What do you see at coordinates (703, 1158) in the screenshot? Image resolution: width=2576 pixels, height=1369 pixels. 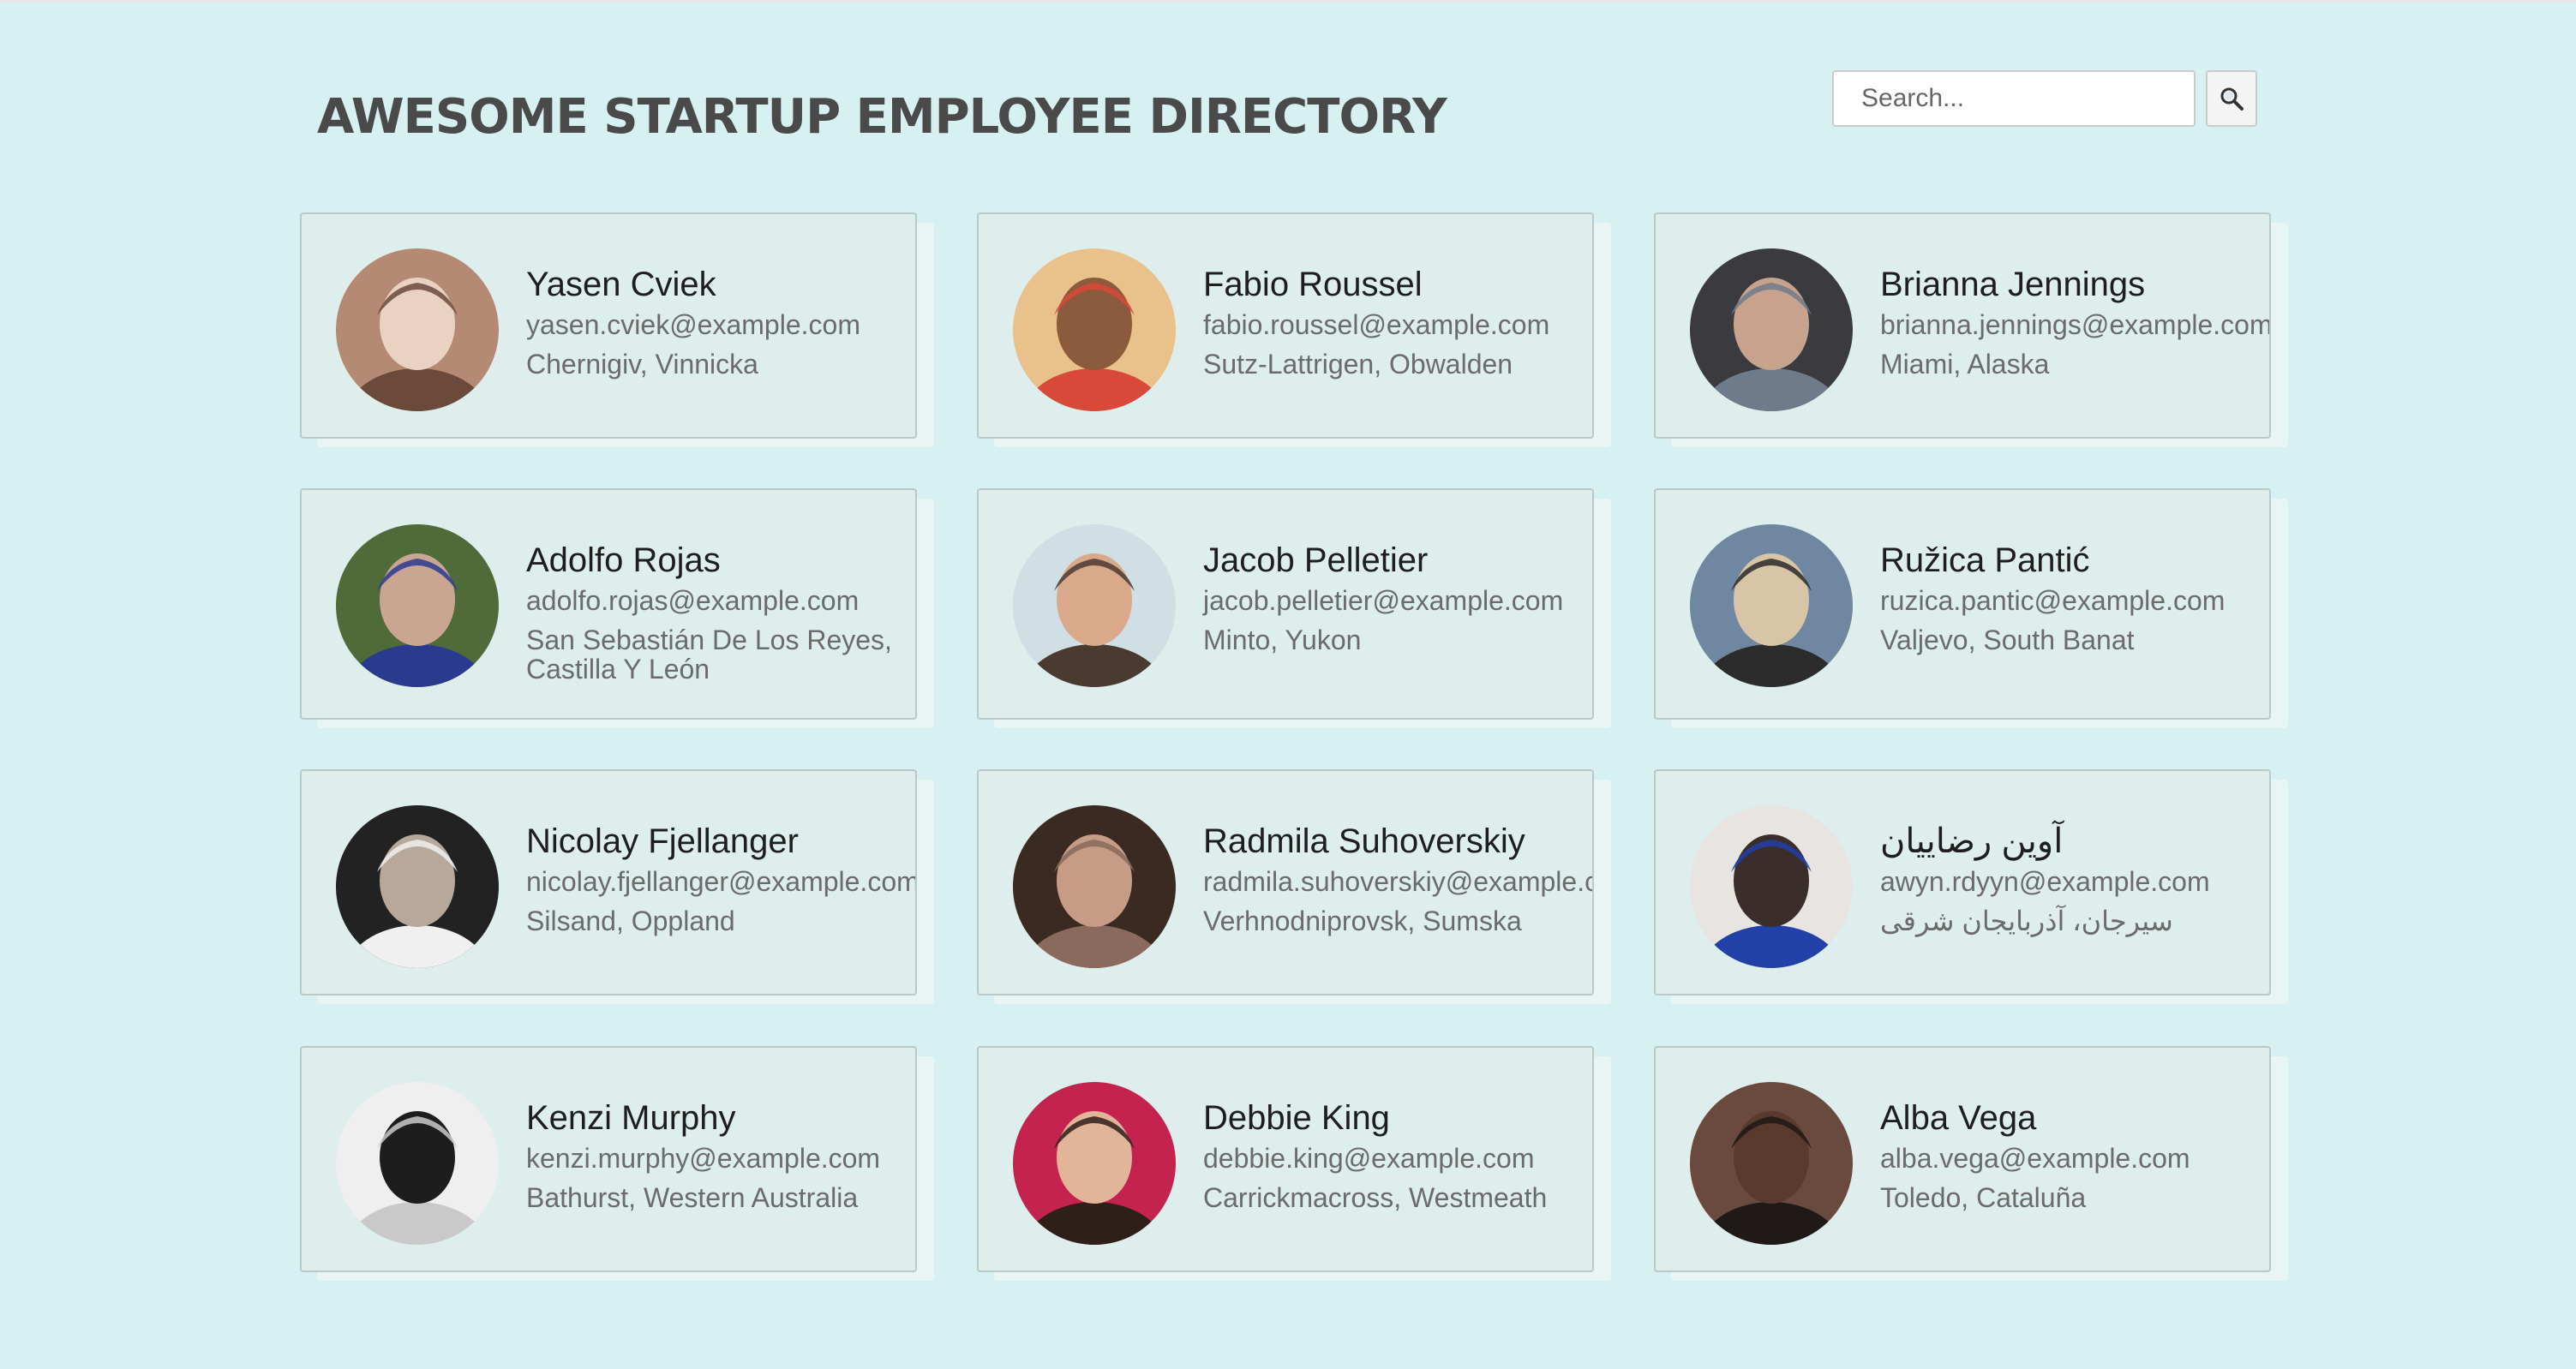 I see `employee-email: kenzi.murphy@example.com` at bounding box center [703, 1158].